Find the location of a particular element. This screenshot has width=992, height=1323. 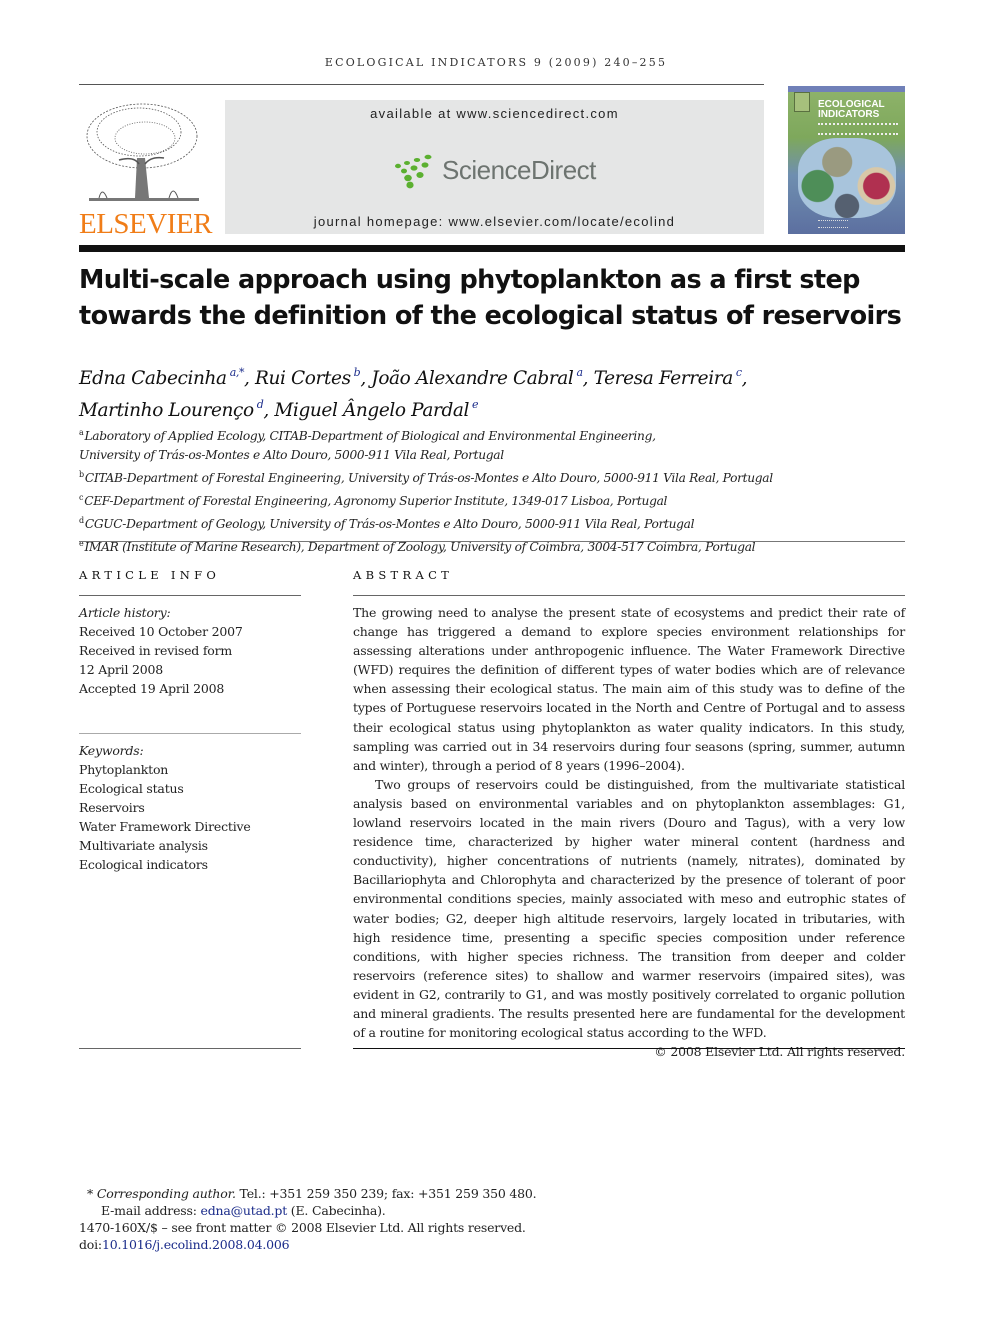

email-suffix: (E. Cabecinha). is located at coordinates (336, 1210).